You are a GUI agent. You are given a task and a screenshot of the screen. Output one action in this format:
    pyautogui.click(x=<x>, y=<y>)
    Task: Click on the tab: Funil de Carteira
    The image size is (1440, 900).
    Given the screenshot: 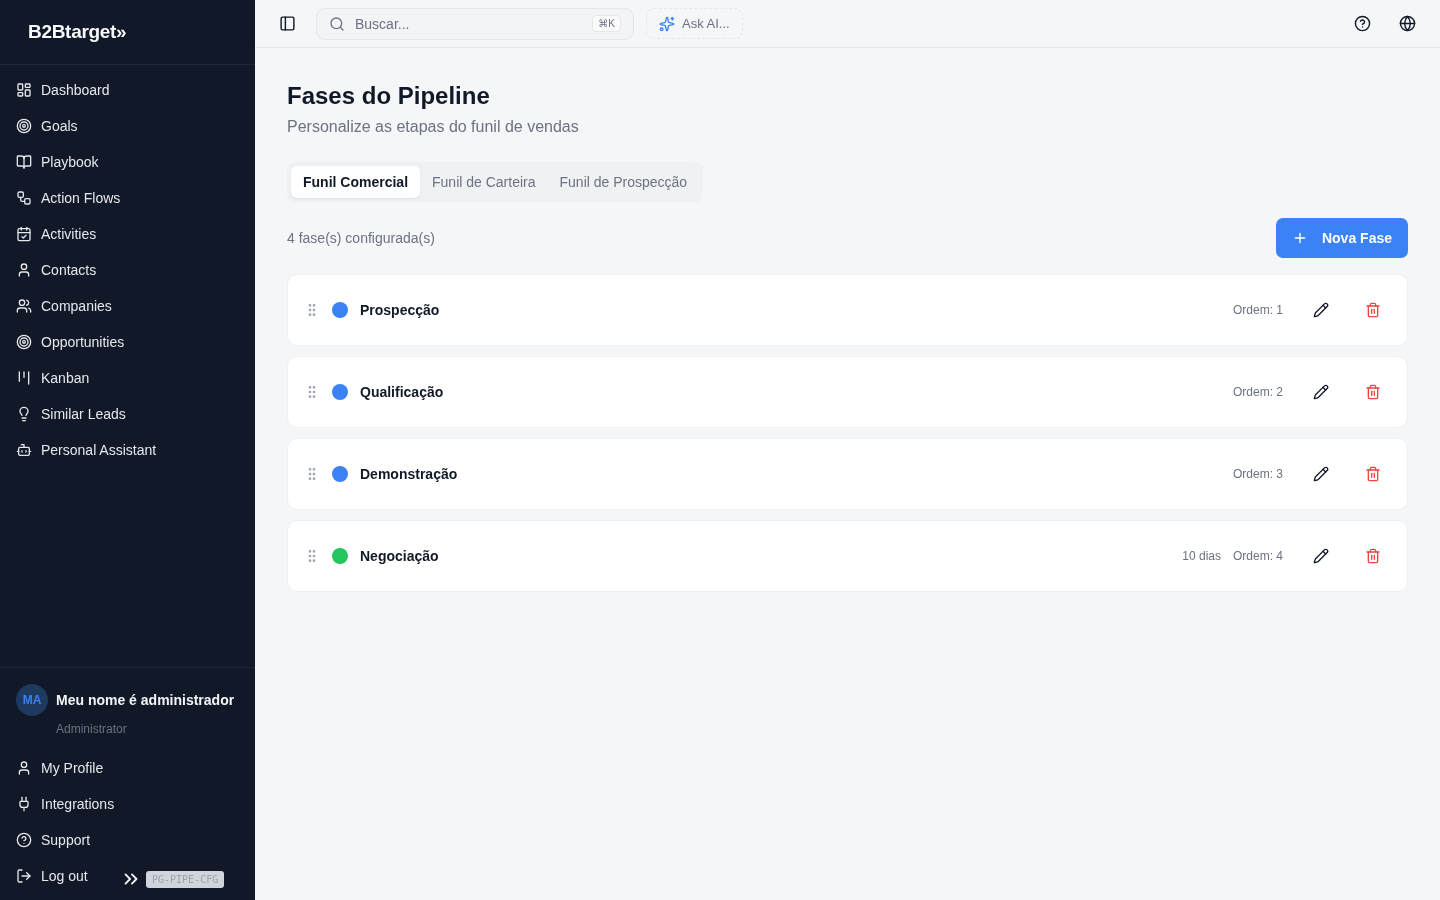 What is the action you would take?
    pyautogui.click(x=484, y=182)
    